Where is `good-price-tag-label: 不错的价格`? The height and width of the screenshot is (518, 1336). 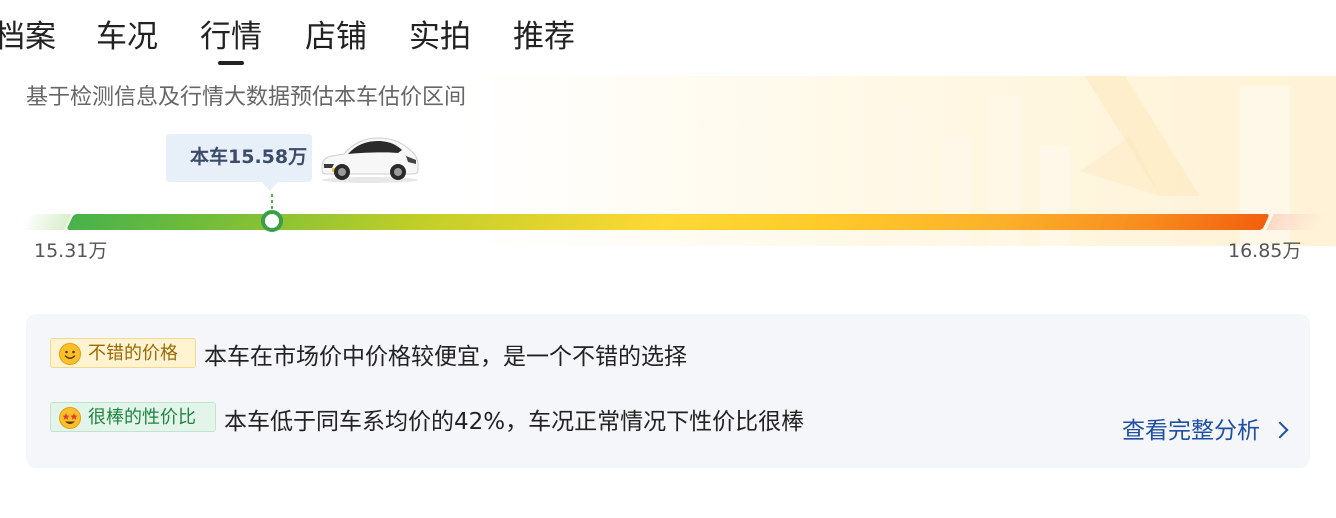 good-price-tag-label: 不错的价格 is located at coordinates (133, 353).